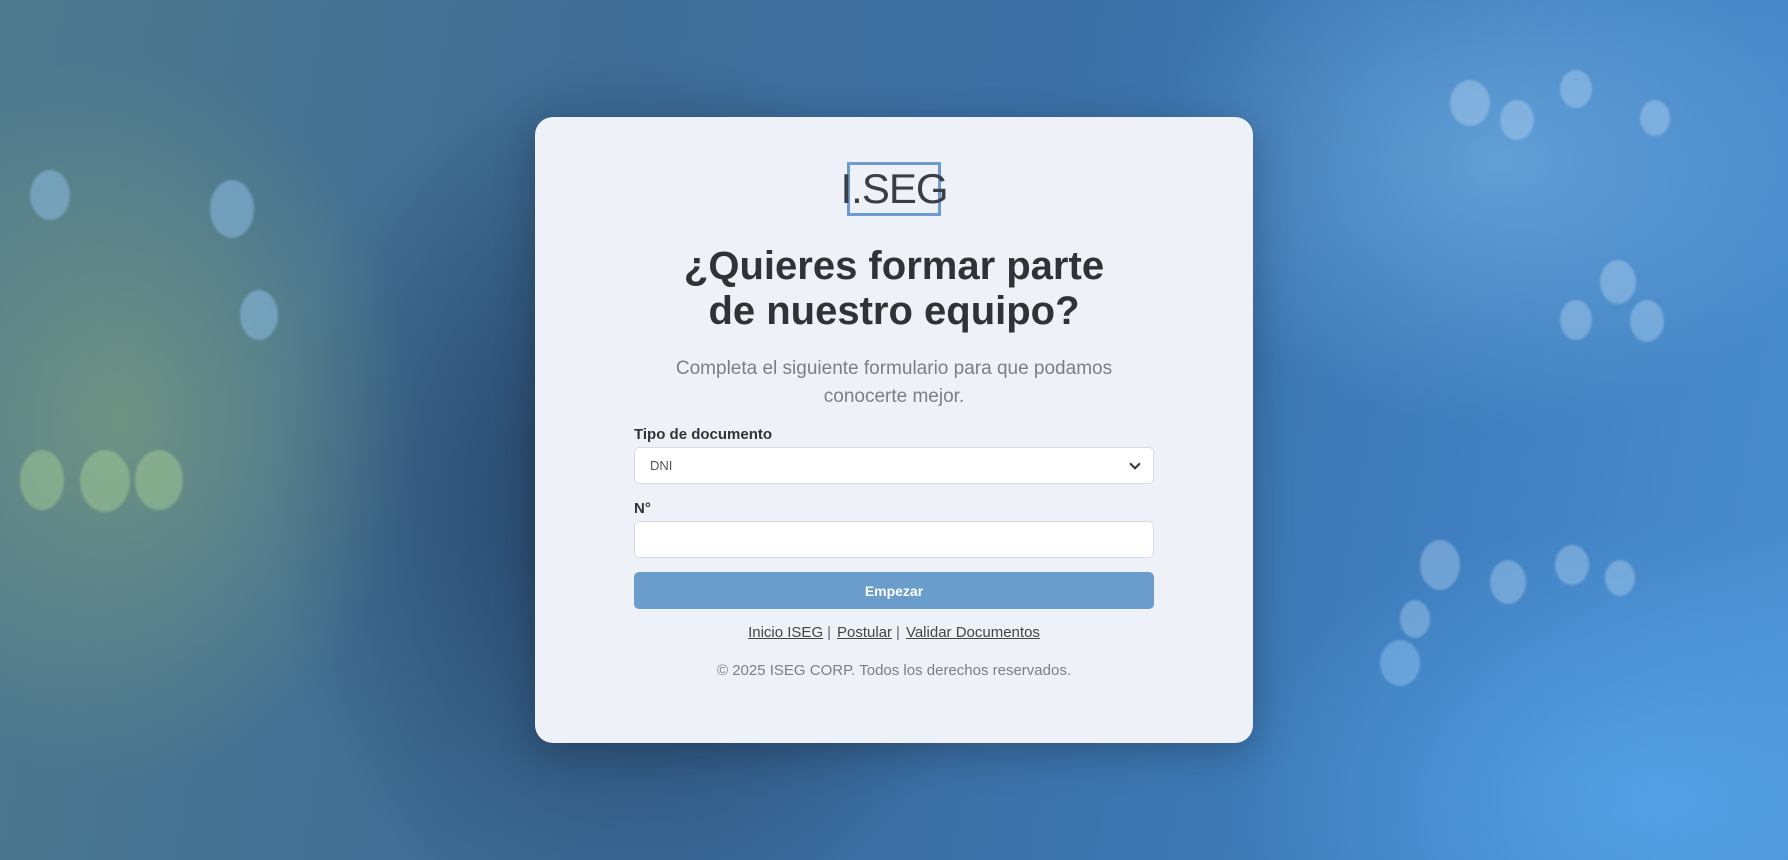  What do you see at coordinates (894, 266) in the screenshot?
I see `title-line-1: ¿Quieres formar parte` at bounding box center [894, 266].